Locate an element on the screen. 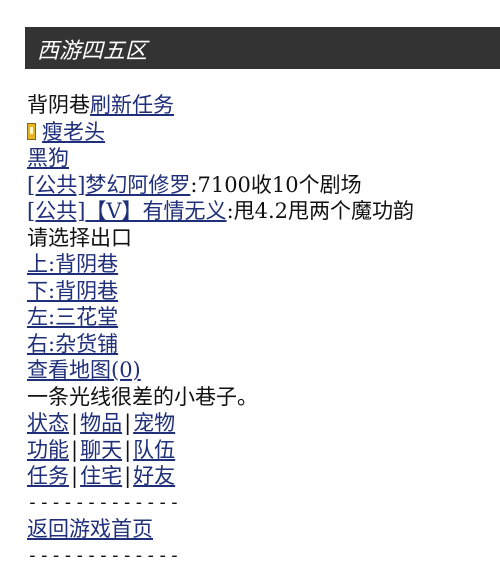 The height and width of the screenshot is (567, 500). header-bar: 西游四五区 is located at coordinates (262, 48).